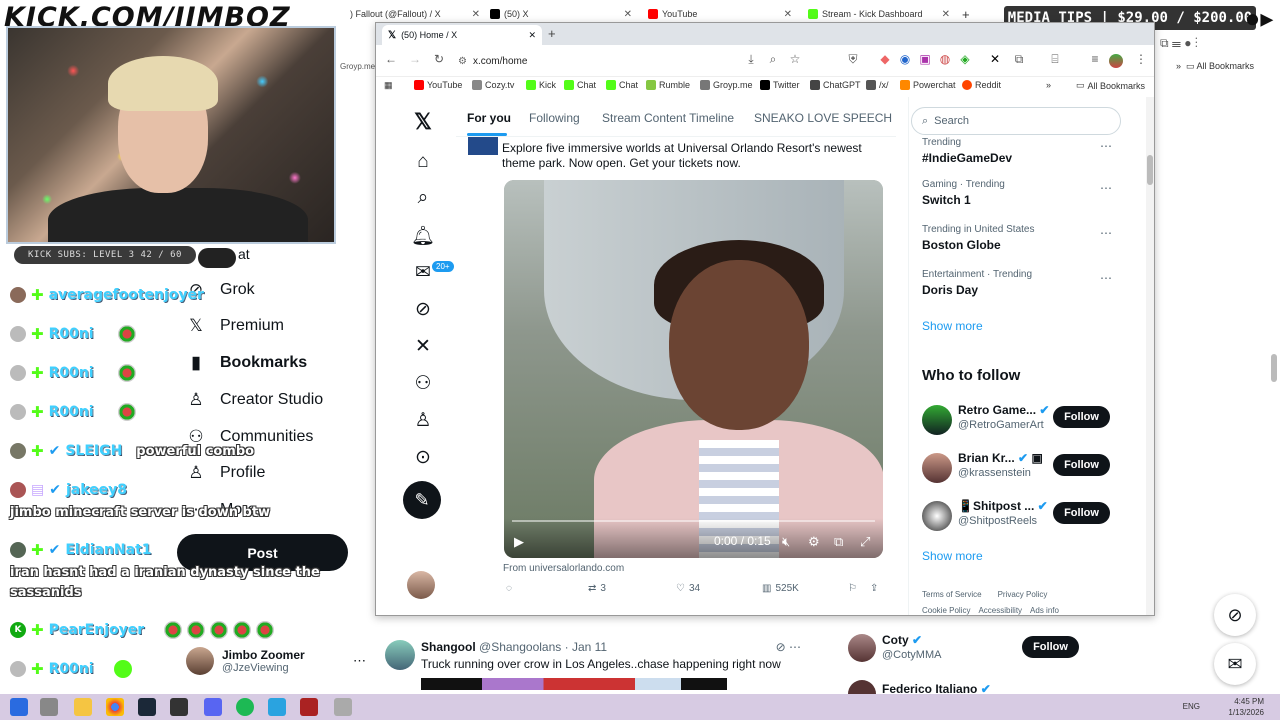  Describe the element at coordinates (489, 118) in the screenshot. I see `tab-for-you: For you` at that location.